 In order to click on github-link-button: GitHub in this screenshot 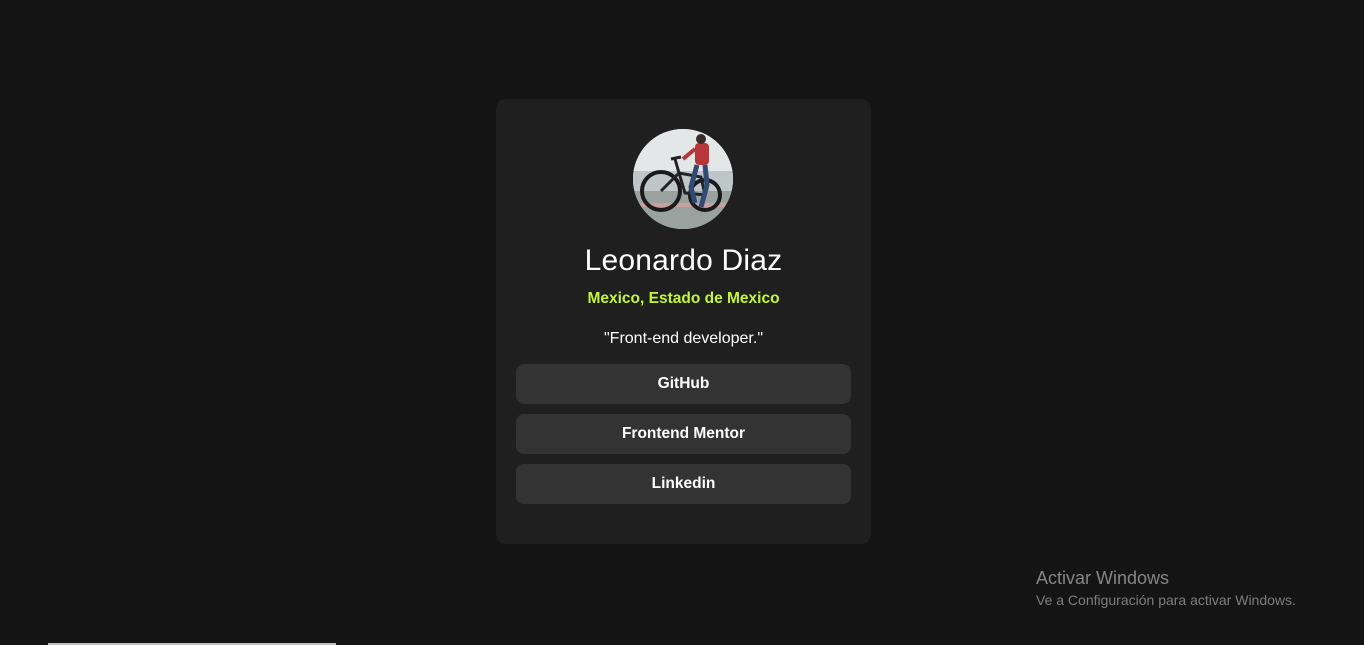, I will do `click(683, 384)`.